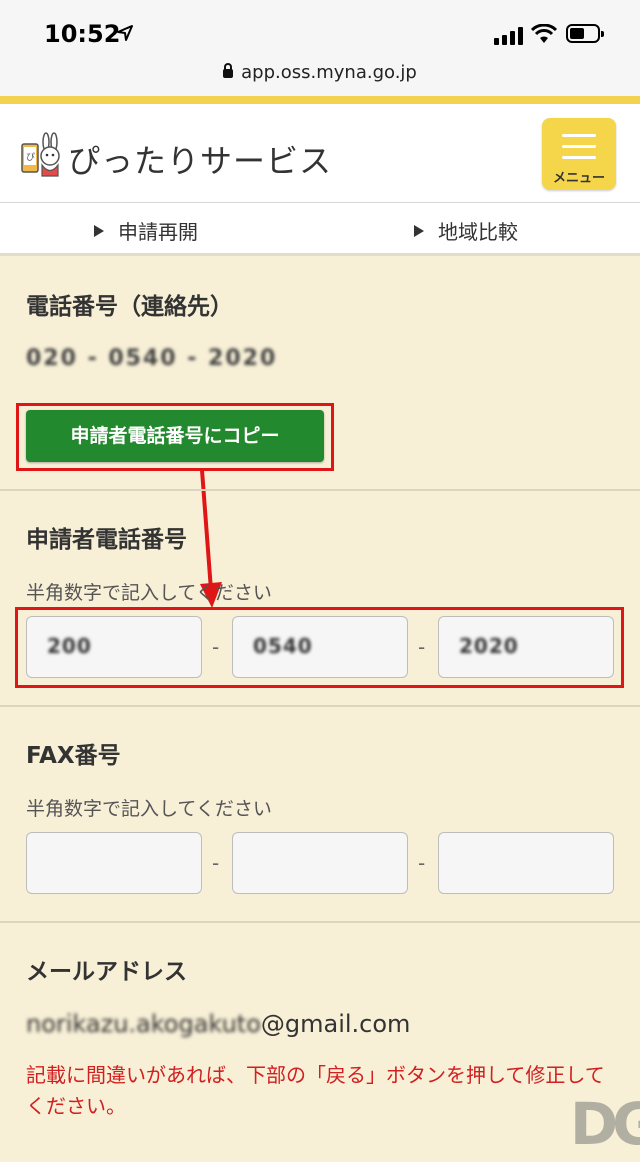 The image size is (640, 1162). Describe the element at coordinates (106, 540) in the screenshot. I see `applicant-phone-title: 申請者電話番号` at that location.